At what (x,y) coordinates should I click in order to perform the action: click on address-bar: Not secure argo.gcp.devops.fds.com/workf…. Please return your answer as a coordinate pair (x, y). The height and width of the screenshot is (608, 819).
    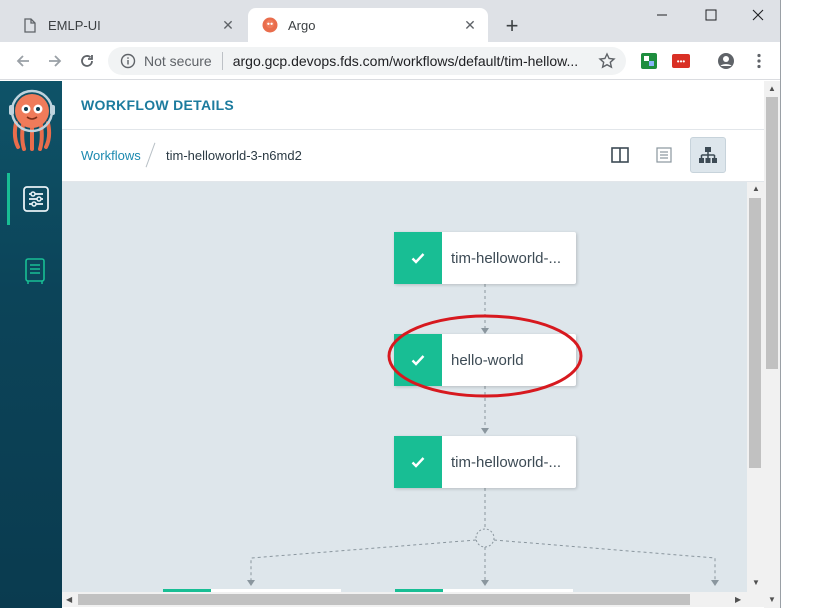
    Looking at the image, I should click on (367, 61).